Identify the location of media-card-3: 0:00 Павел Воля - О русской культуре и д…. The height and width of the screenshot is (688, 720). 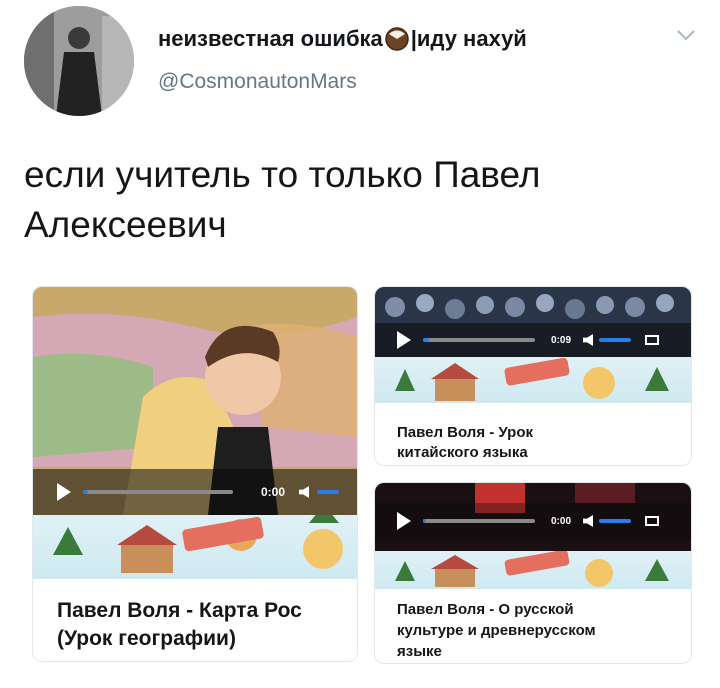
(533, 573).